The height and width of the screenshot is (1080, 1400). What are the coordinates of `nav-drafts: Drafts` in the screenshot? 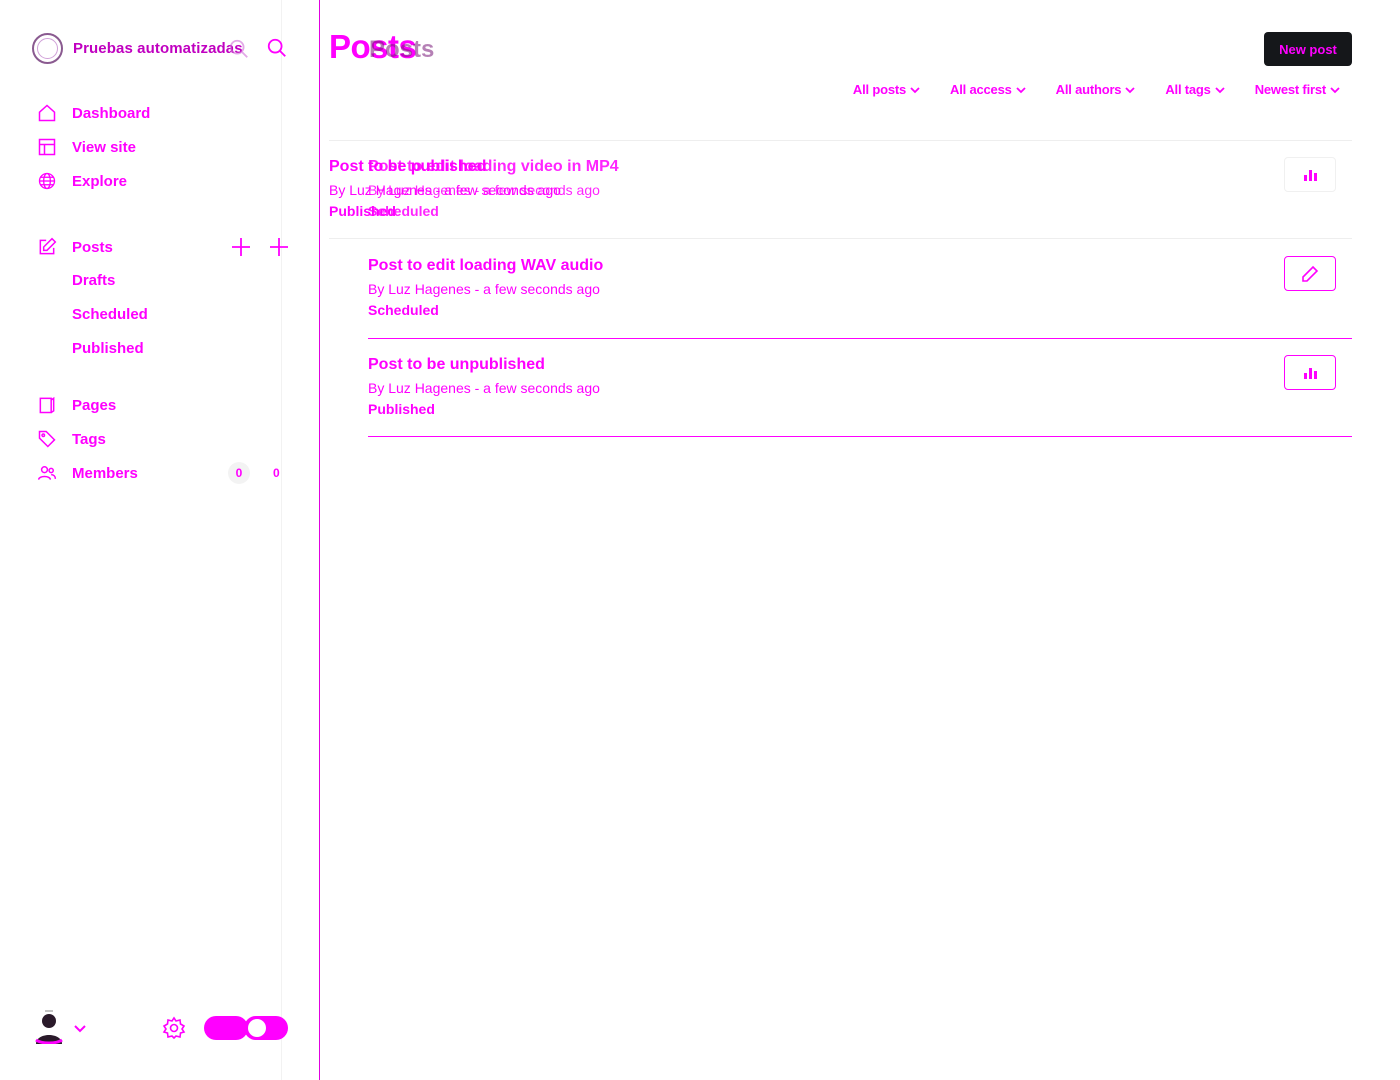 It's located at (93, 280).